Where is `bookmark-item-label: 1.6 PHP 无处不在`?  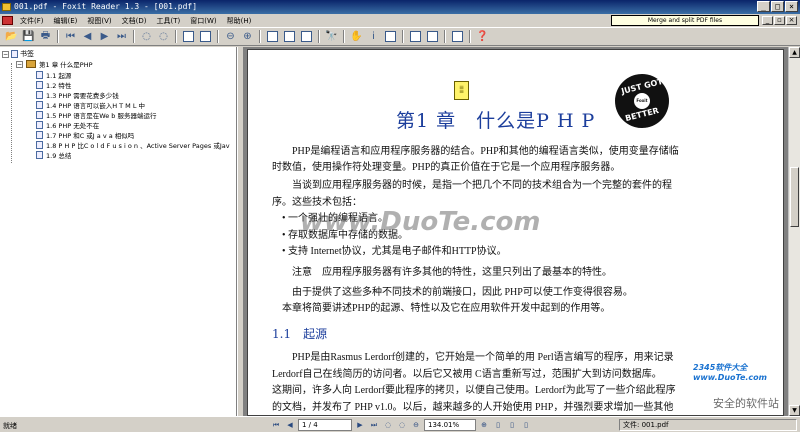 bookmark-item-label: 1.6 PHP 无处不在 is located at coordinates (73, 126).